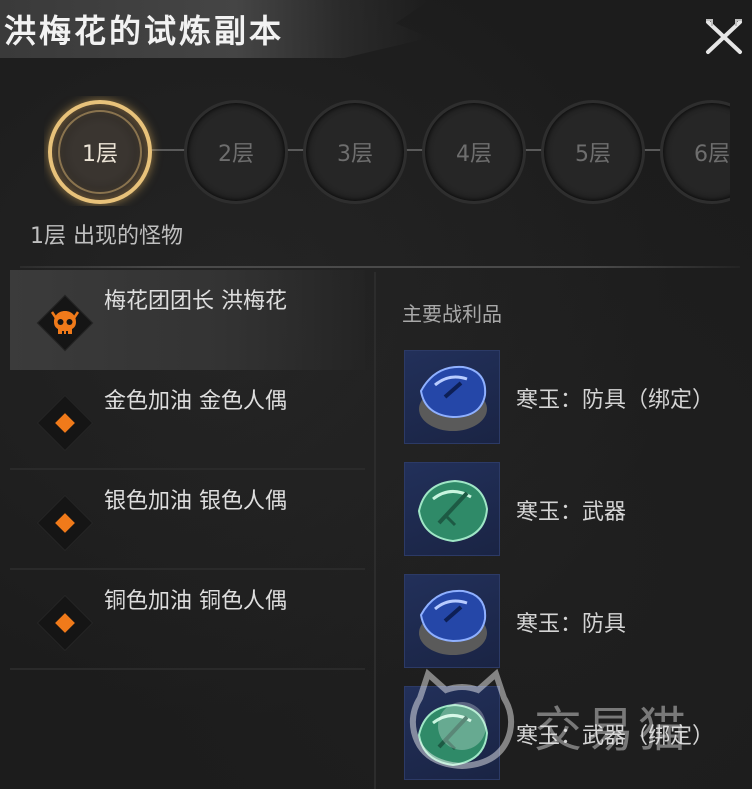 This screenshot has width=752, height=789. What do you see at coordinates (187, 520) in the screenshot?
I see `monster-item: 银色加油 银色人偶` at bounding box center [187, 520].